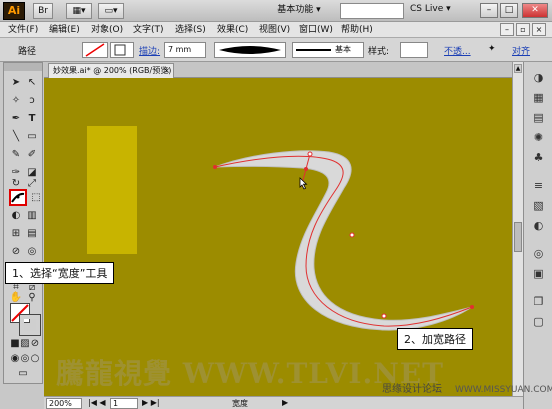  Describe the element at coordinates (538, 206) in the screenshot. I see `gradient-panel-icon: ▧` at that location.